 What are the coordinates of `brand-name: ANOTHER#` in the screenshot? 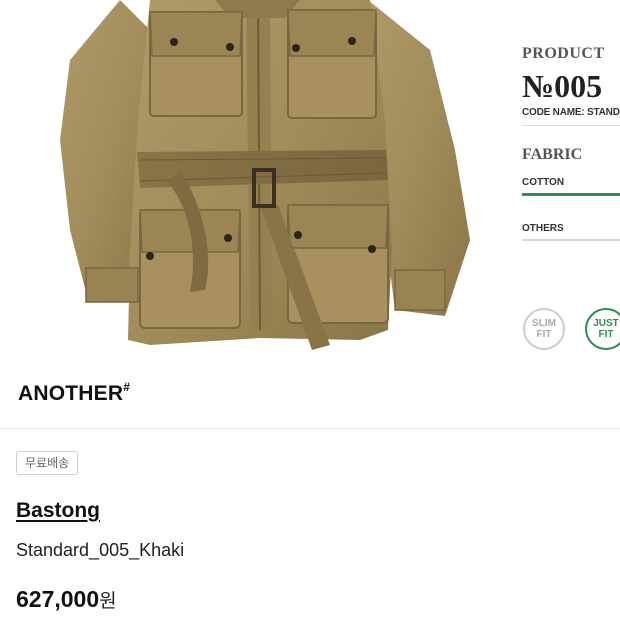 It's located at (74, 393).